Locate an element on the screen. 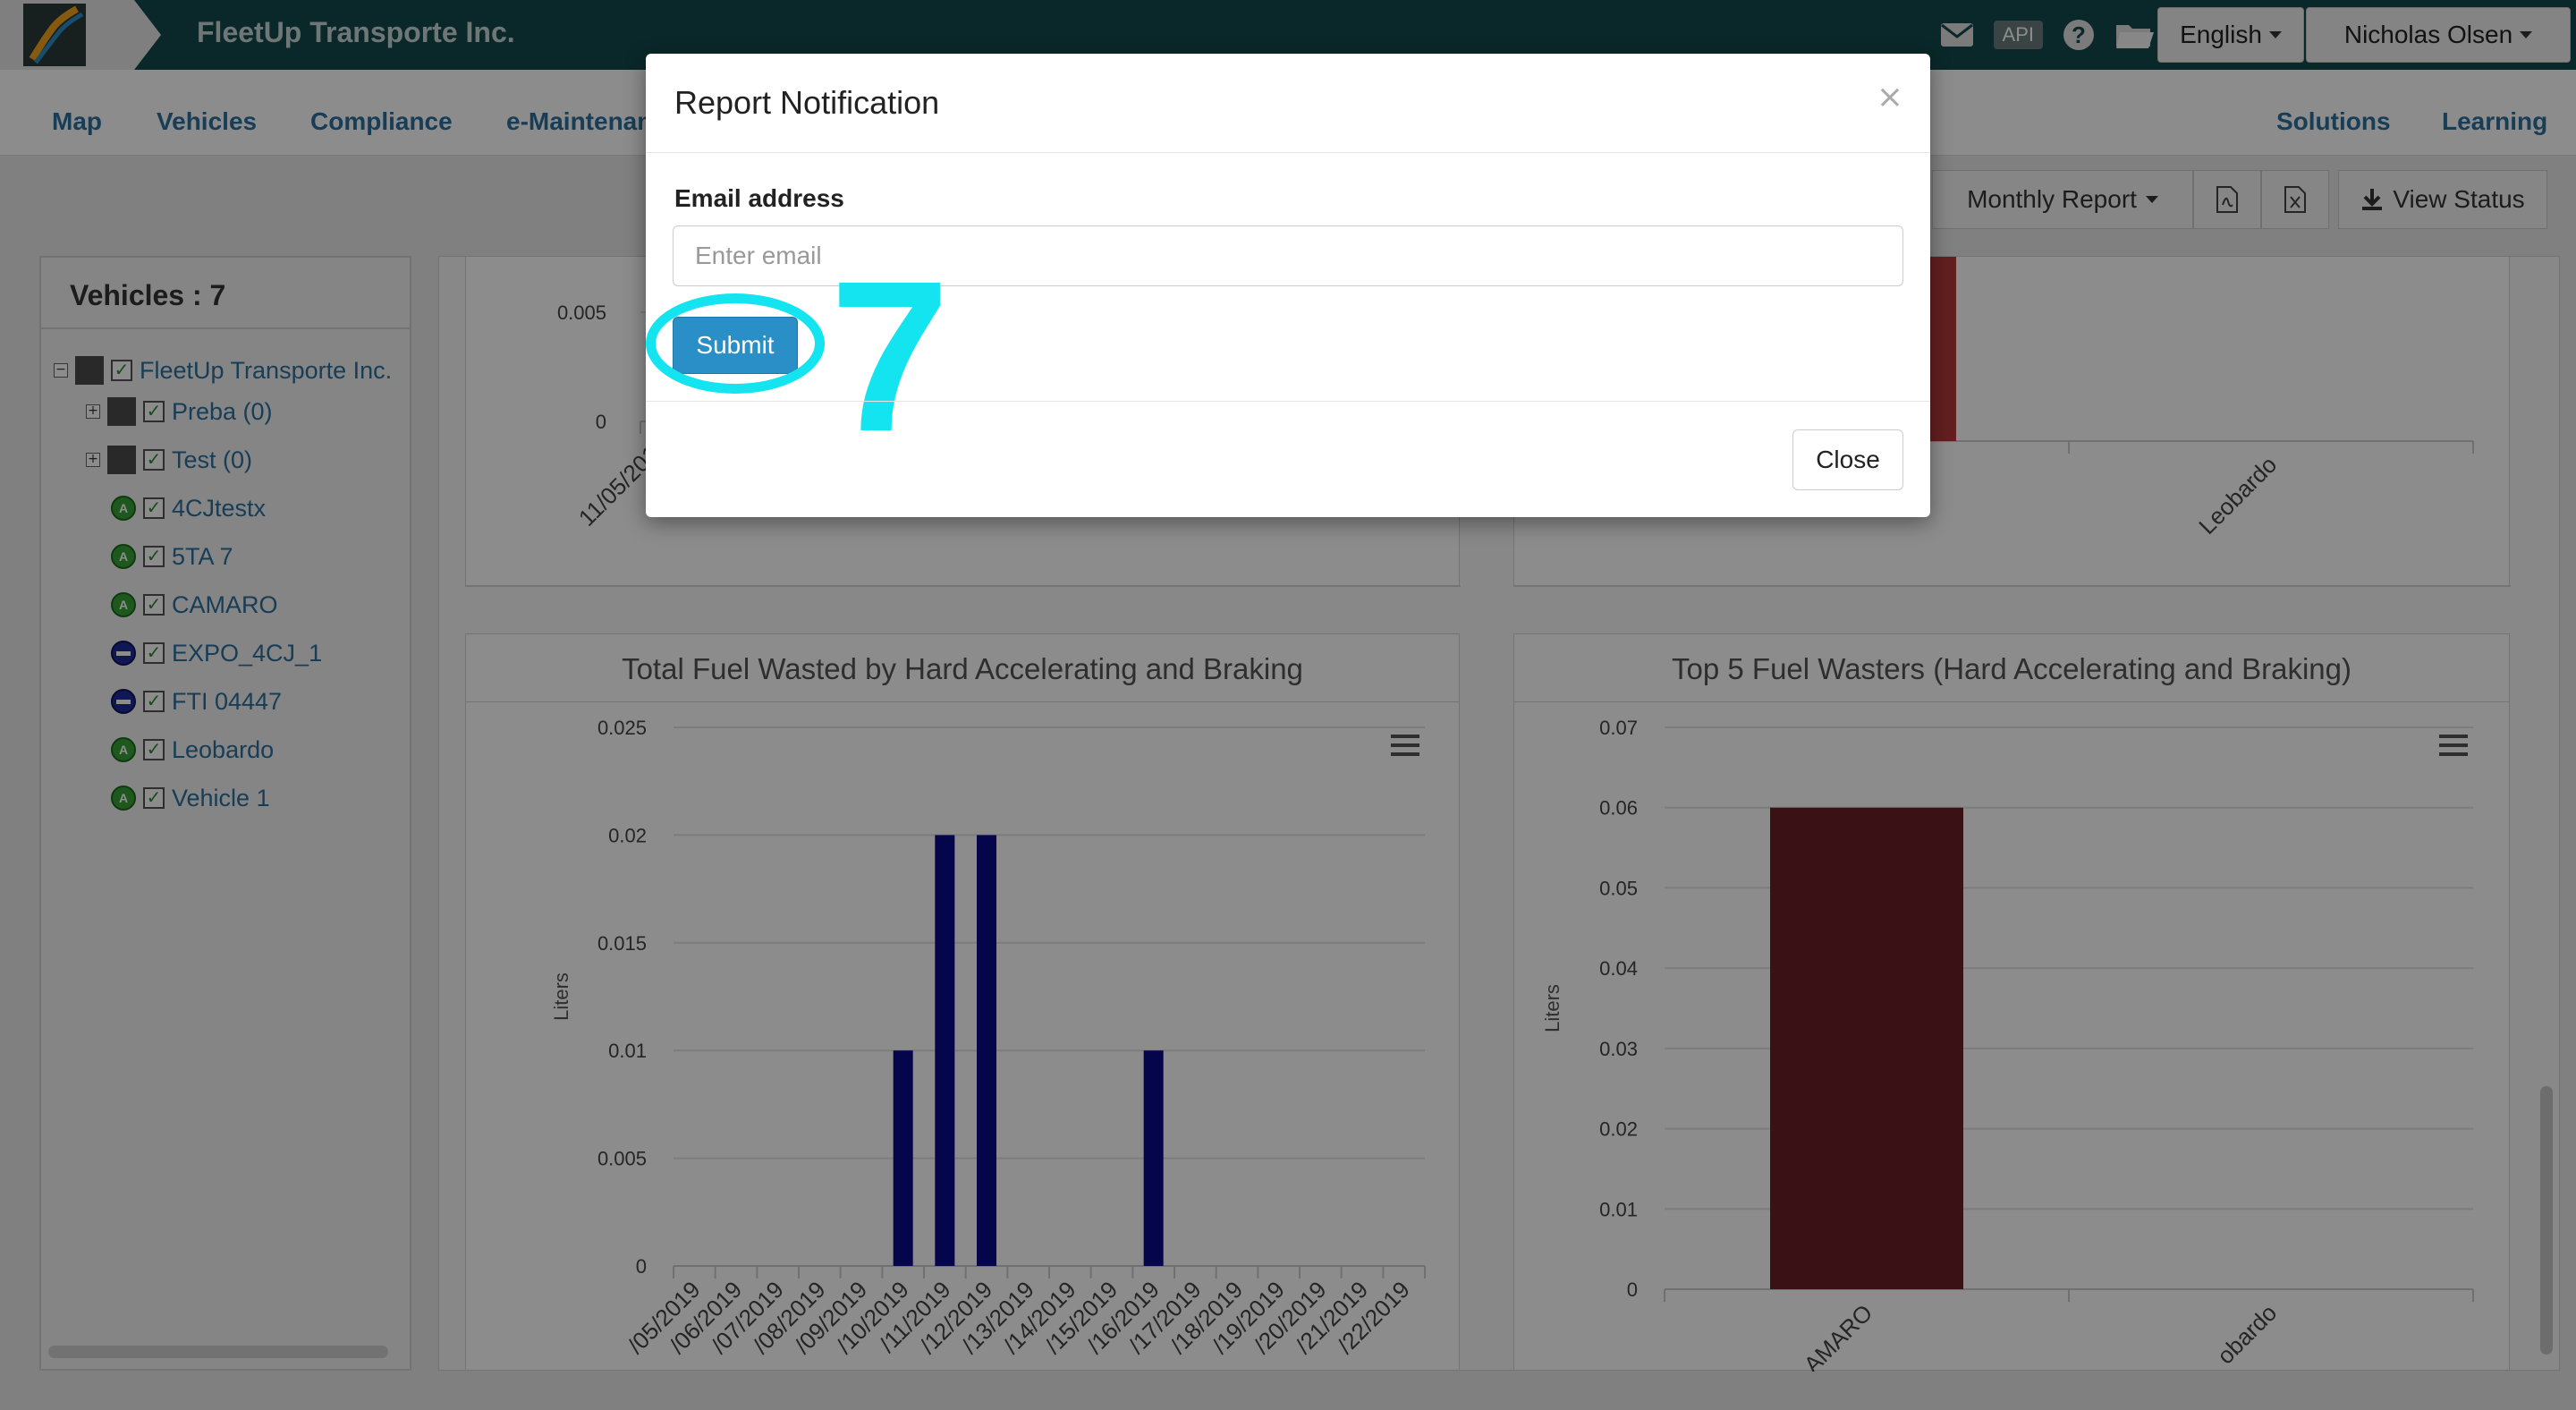 The width and height of the screenshot is (2576, 1410). close-button: Close is located at coordinates (1847, 460).